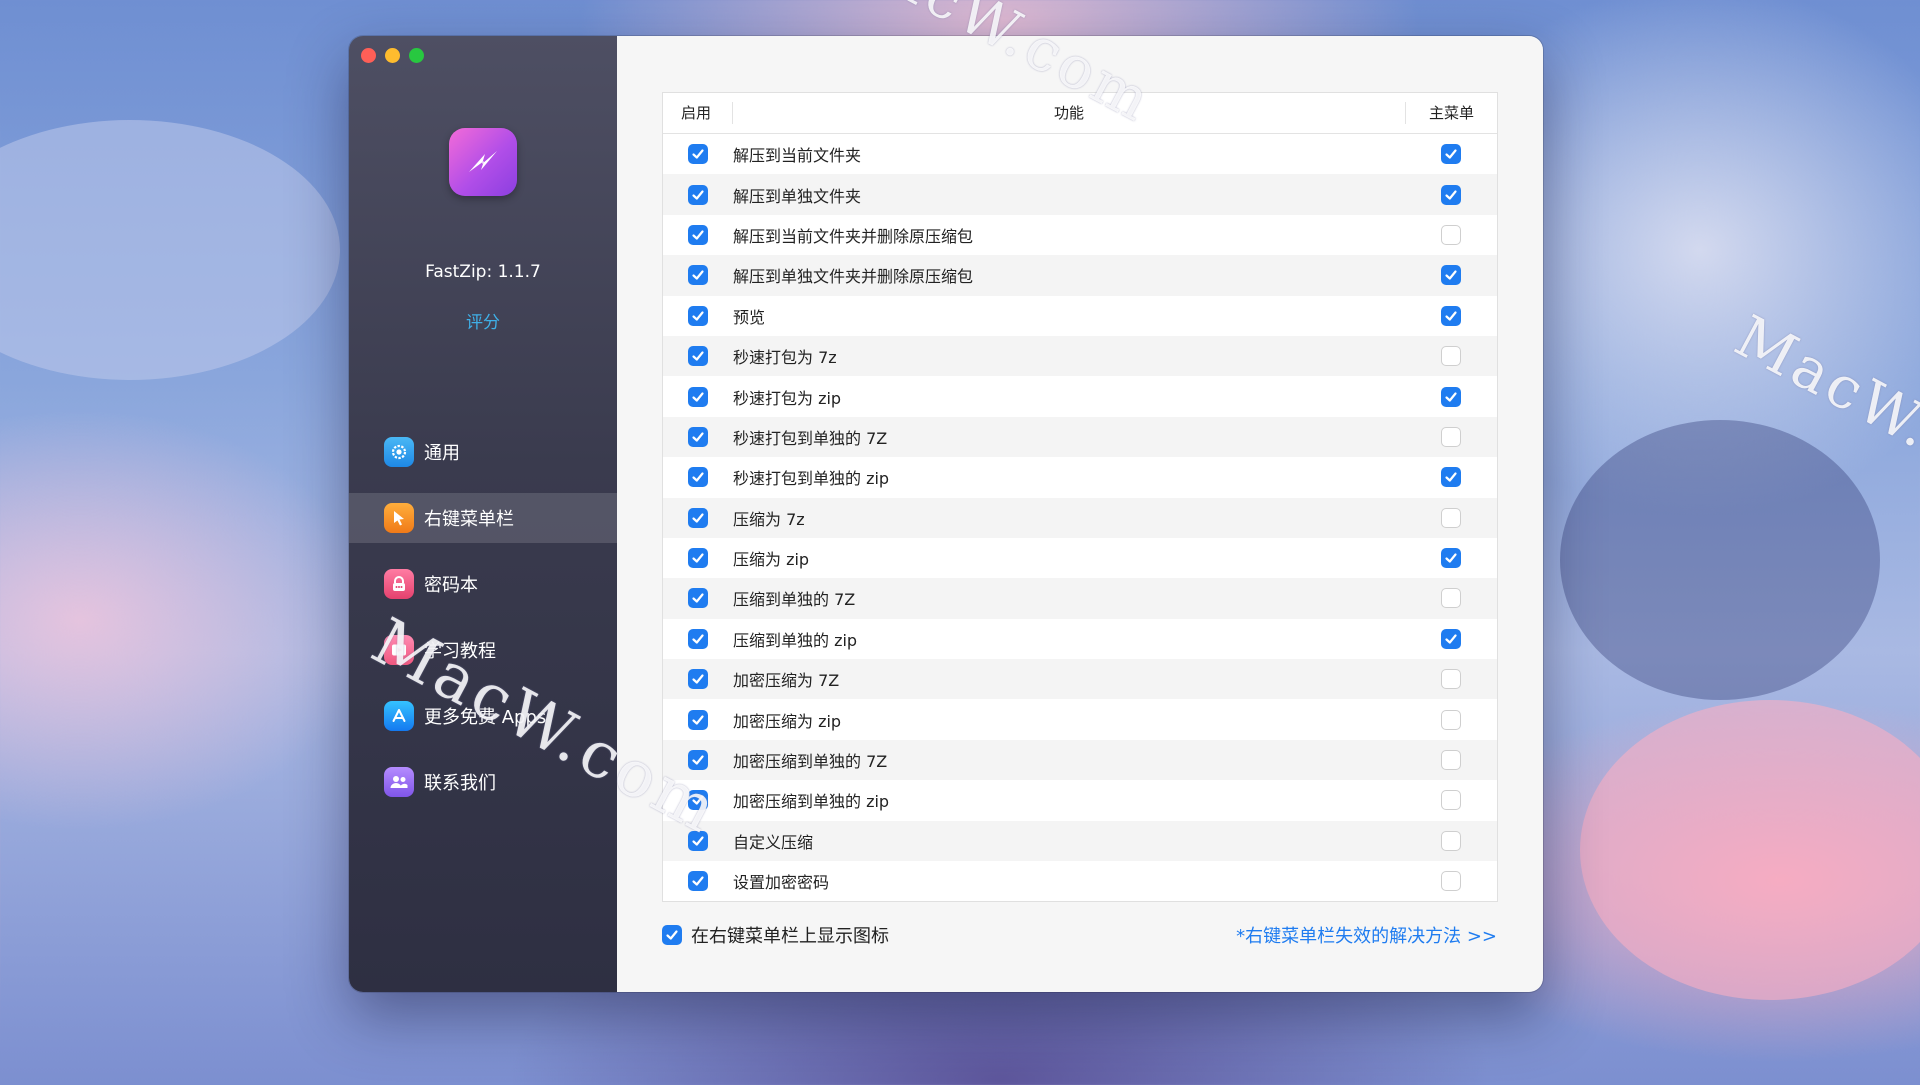 The width and height of the screenshot is (1920, 1085). What do you see at coordinates (1080, 396) in the screenshot?
I see `table-row: 秒速打包为 zip` at bounding box center [1080, 396].